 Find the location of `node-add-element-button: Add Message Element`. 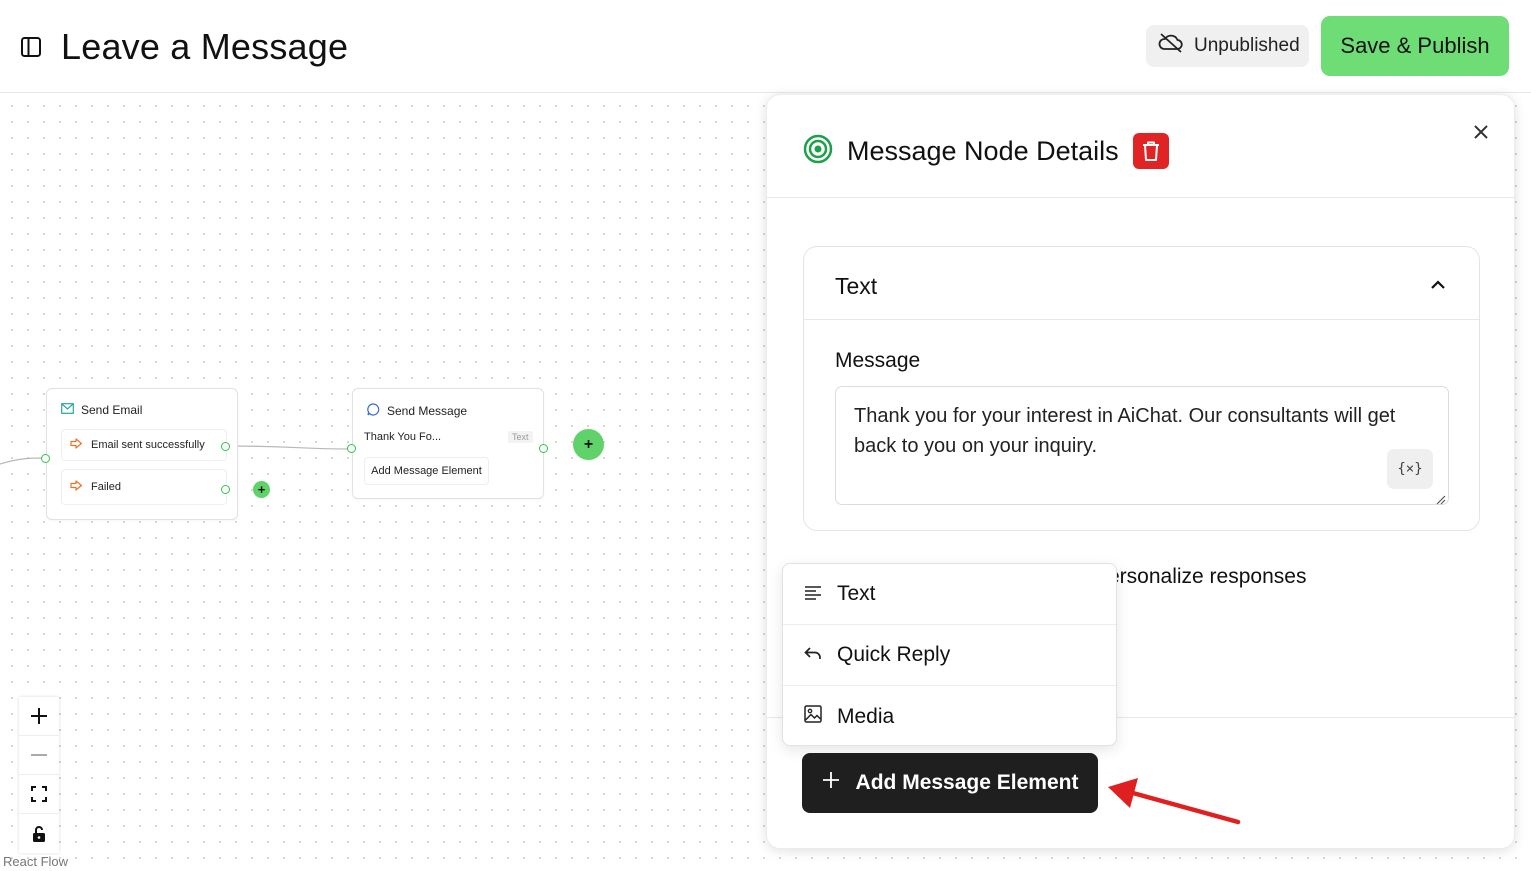

node-add-element-button: Add Message Element is located at coordinates (426, 471).